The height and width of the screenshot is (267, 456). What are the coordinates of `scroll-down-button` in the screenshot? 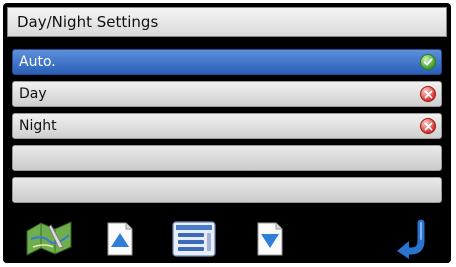 It's located at (270, 241).